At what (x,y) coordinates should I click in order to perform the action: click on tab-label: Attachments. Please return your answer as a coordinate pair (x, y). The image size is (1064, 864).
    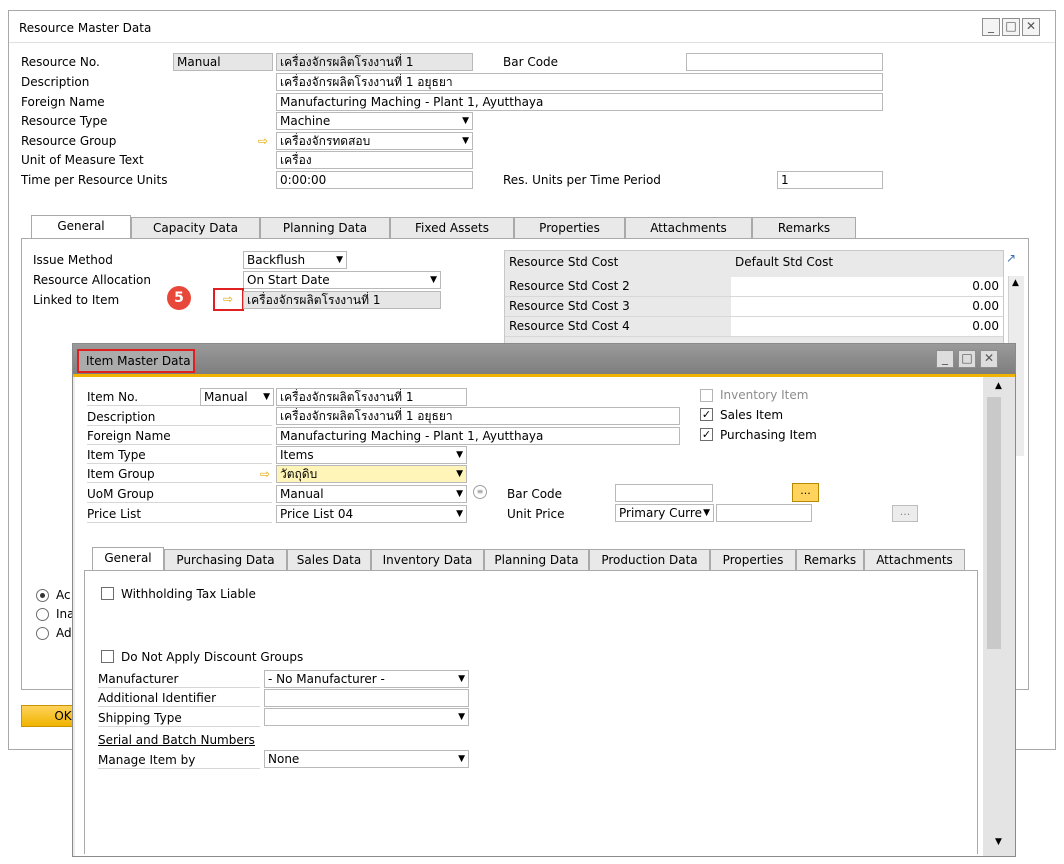
    Looking at the image, I should click on (914, 560).